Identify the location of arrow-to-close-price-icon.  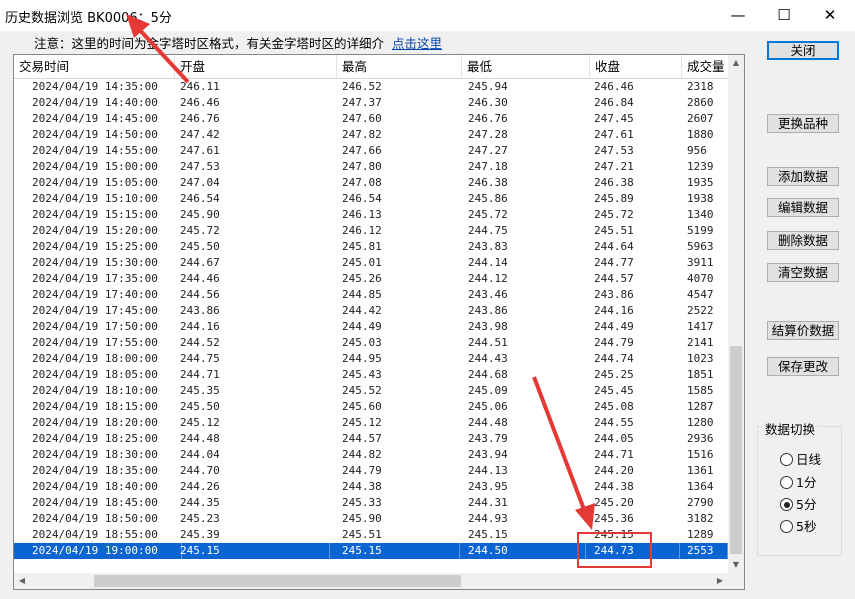
(563, 453).